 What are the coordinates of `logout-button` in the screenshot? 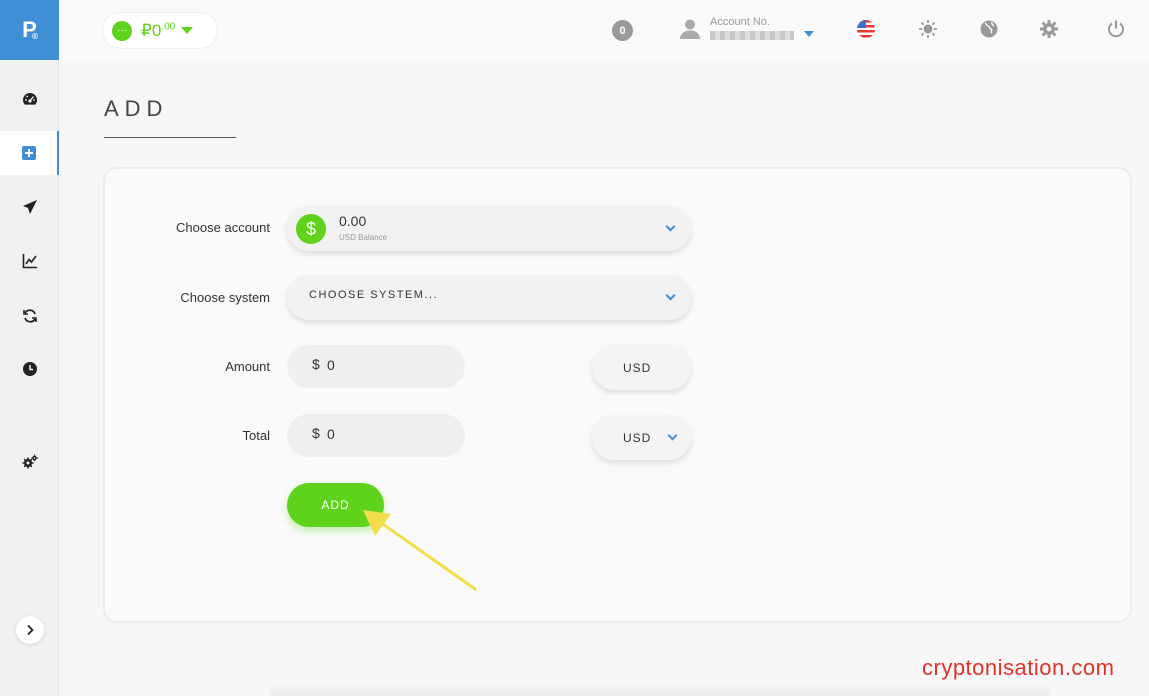 It's located at (1116, 29).